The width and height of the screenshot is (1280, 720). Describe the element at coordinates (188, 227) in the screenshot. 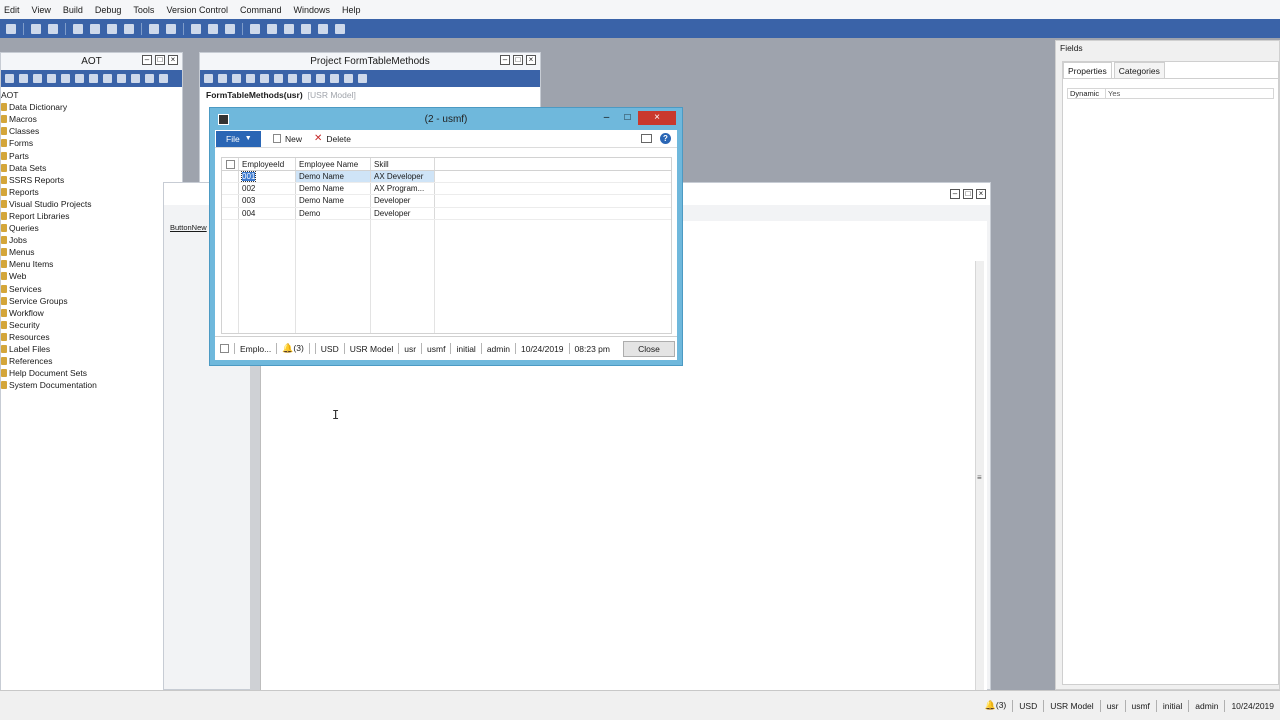

I see `method-tree-item: ButtonNew` at that location.